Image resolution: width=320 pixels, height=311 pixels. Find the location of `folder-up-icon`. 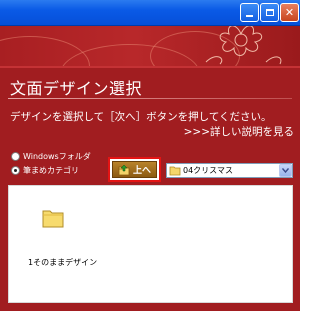

folder-up-icon is located at coordinates (124, 169).